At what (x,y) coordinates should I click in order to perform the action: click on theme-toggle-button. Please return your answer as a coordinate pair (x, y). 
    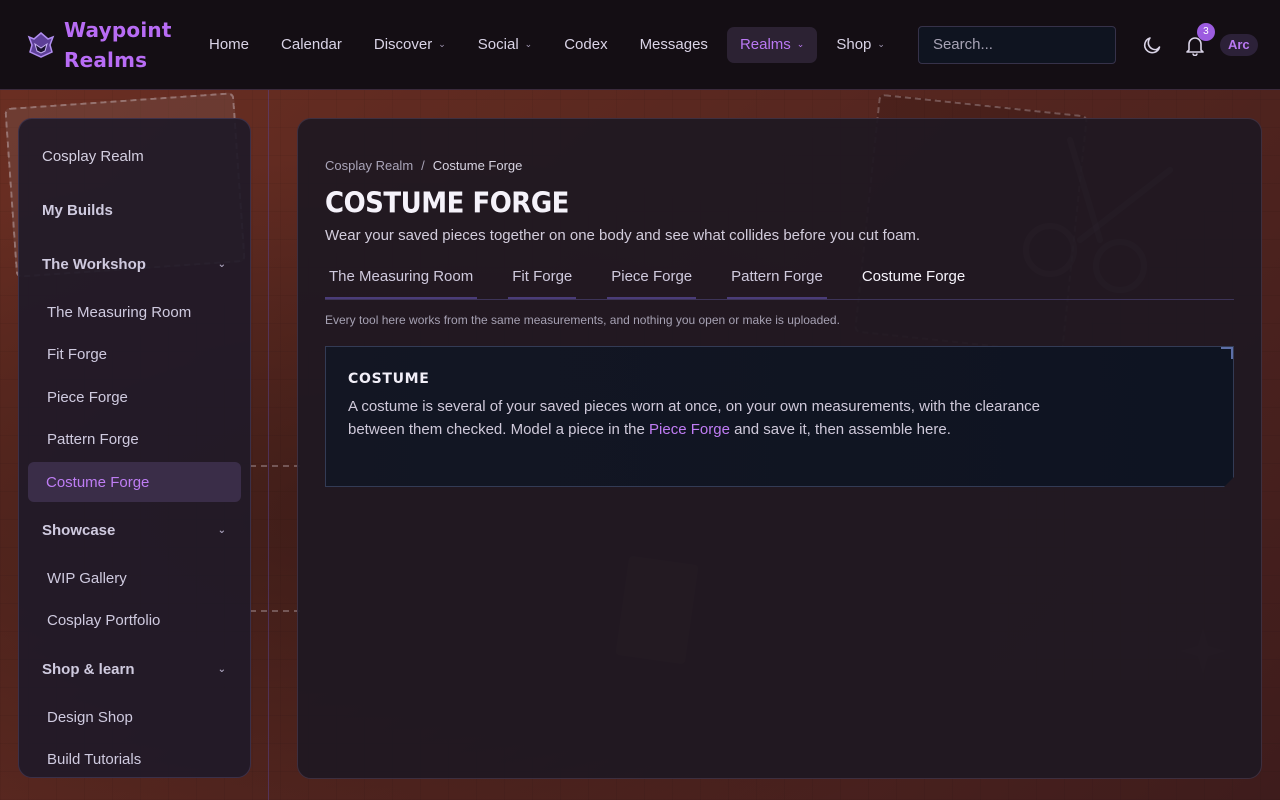
    Looking at the image, I should click on (1153, 45).